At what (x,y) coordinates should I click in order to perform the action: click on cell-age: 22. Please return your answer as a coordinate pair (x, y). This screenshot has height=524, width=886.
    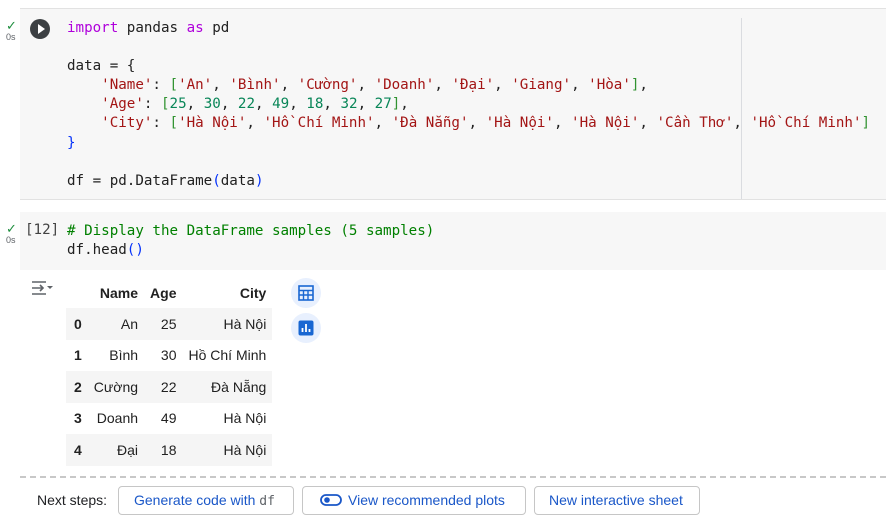
    Looking at the image, I should click on (168, 386).